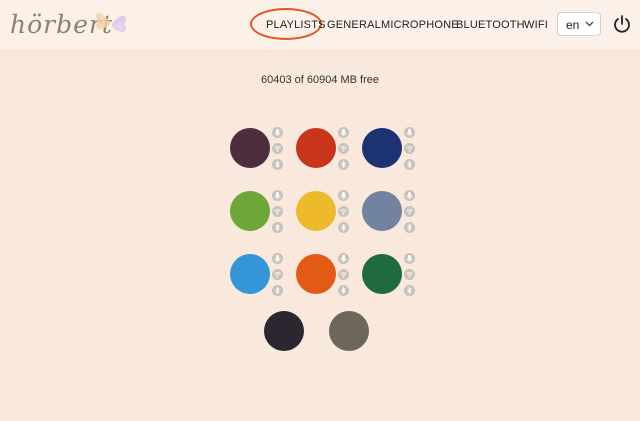 Image resolution: width=640 pixels, height=421 pixels. I want to click on butterfly-icon, so click(111, 22).